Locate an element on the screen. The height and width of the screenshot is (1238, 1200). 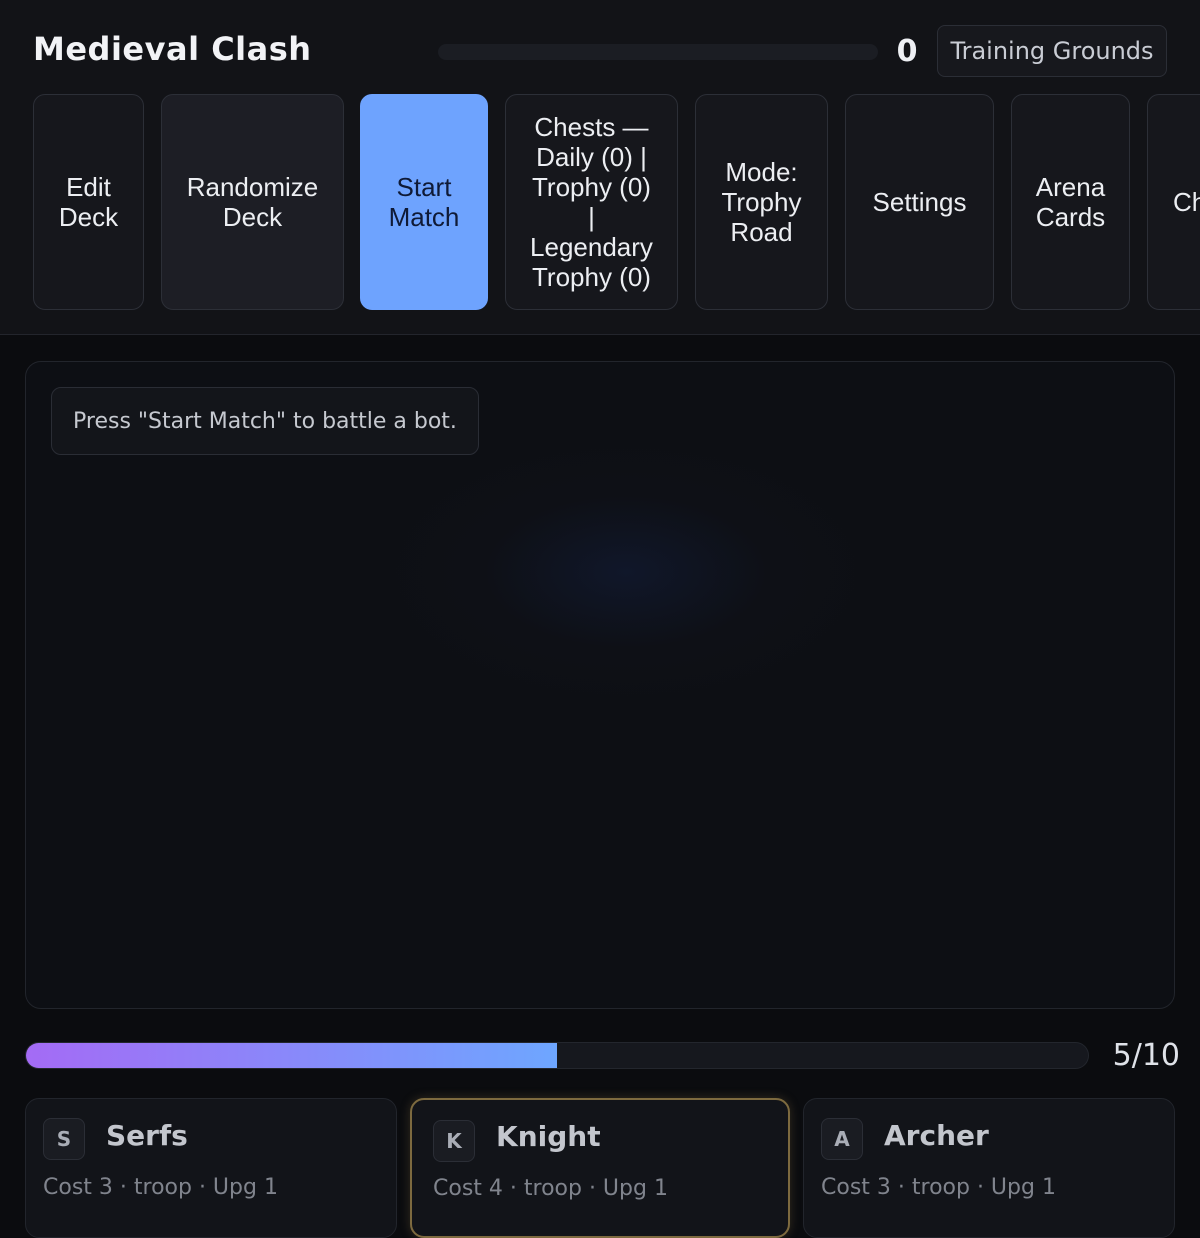
arena-cards-button: Arena Cards is located at coordinates (1070, 202).